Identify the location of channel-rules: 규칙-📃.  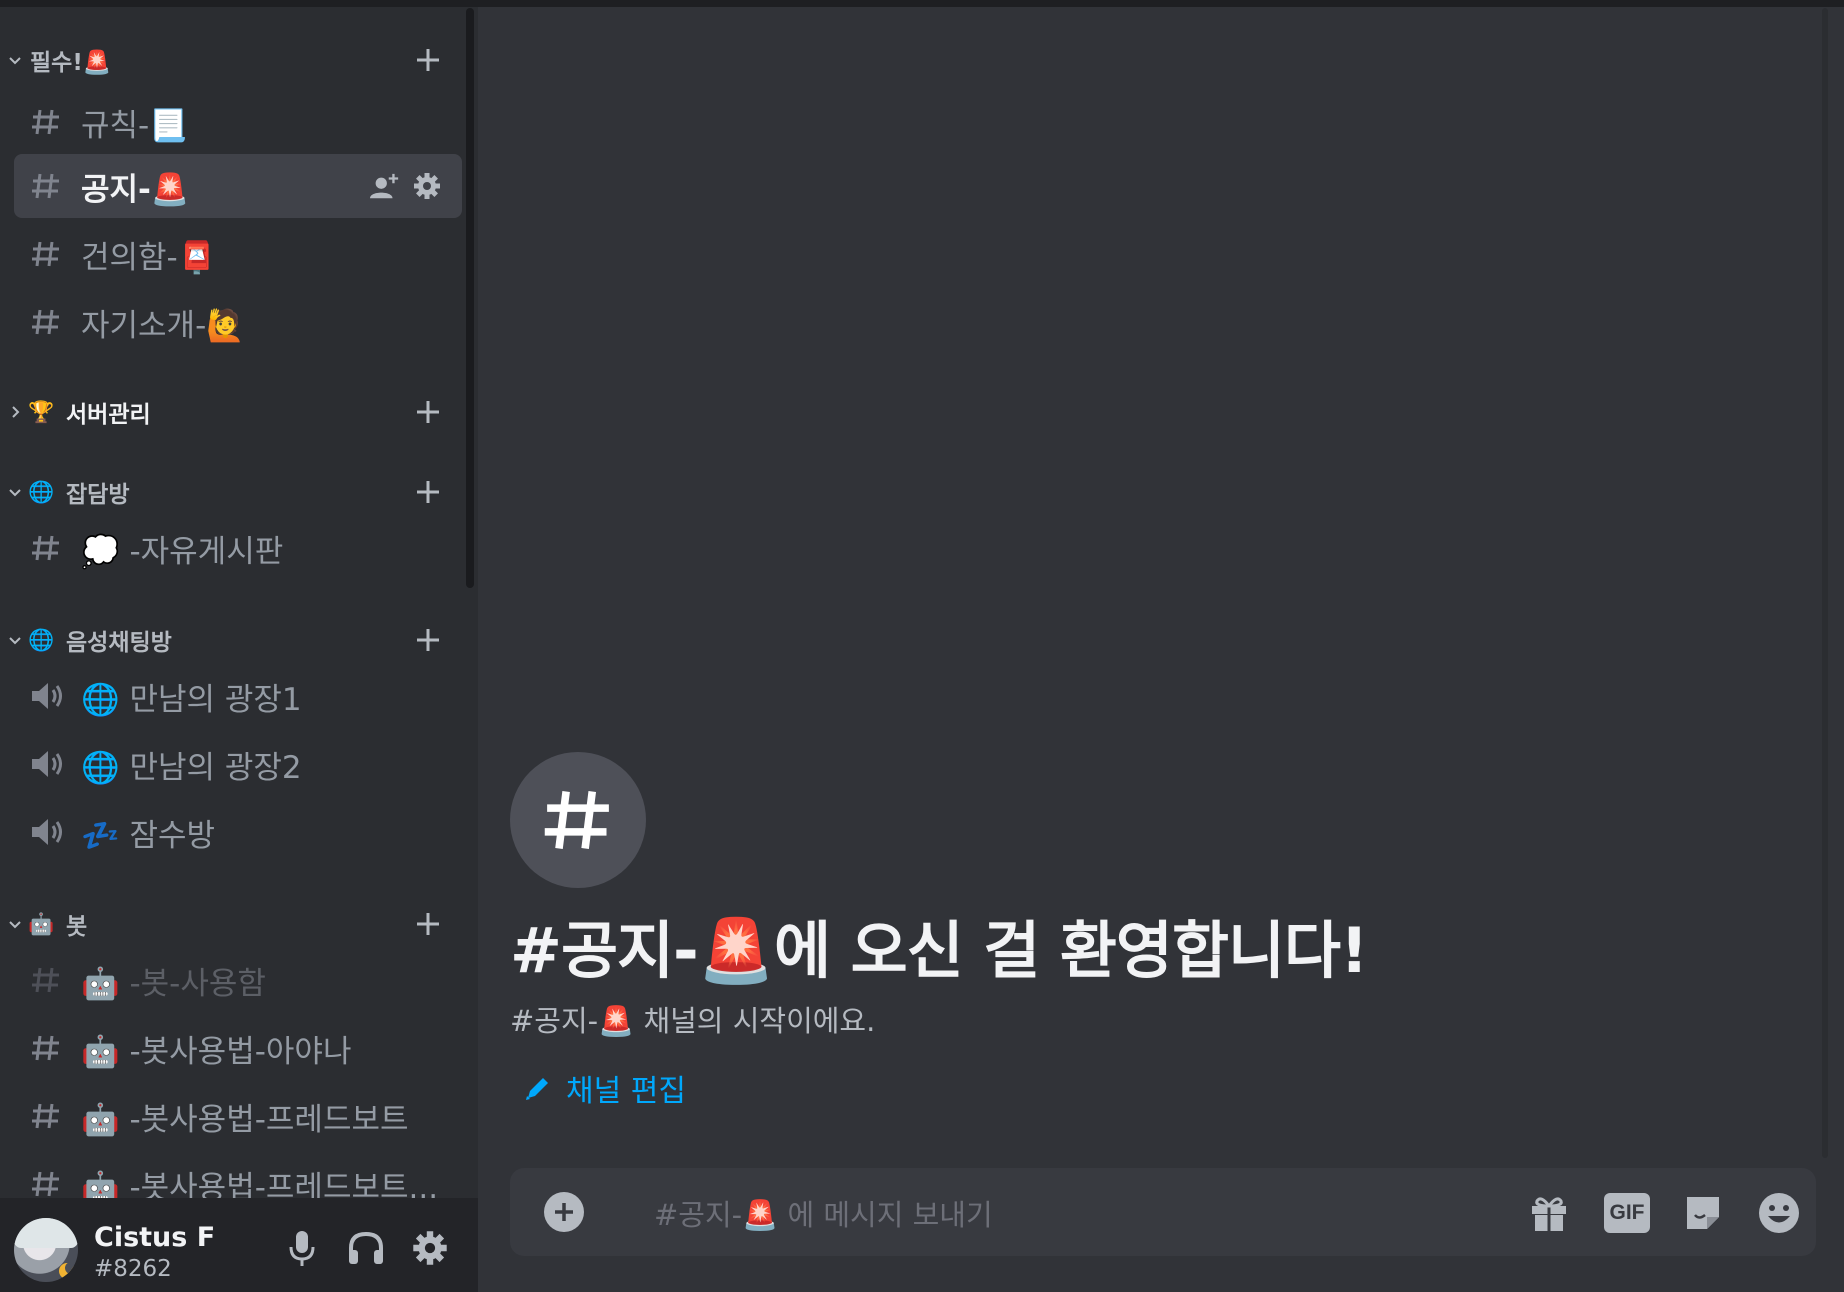
(238, 122).